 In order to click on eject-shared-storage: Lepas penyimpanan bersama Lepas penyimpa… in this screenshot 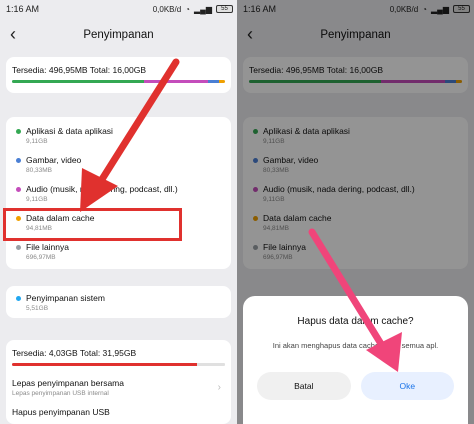, I will do `click(118, 387)`.